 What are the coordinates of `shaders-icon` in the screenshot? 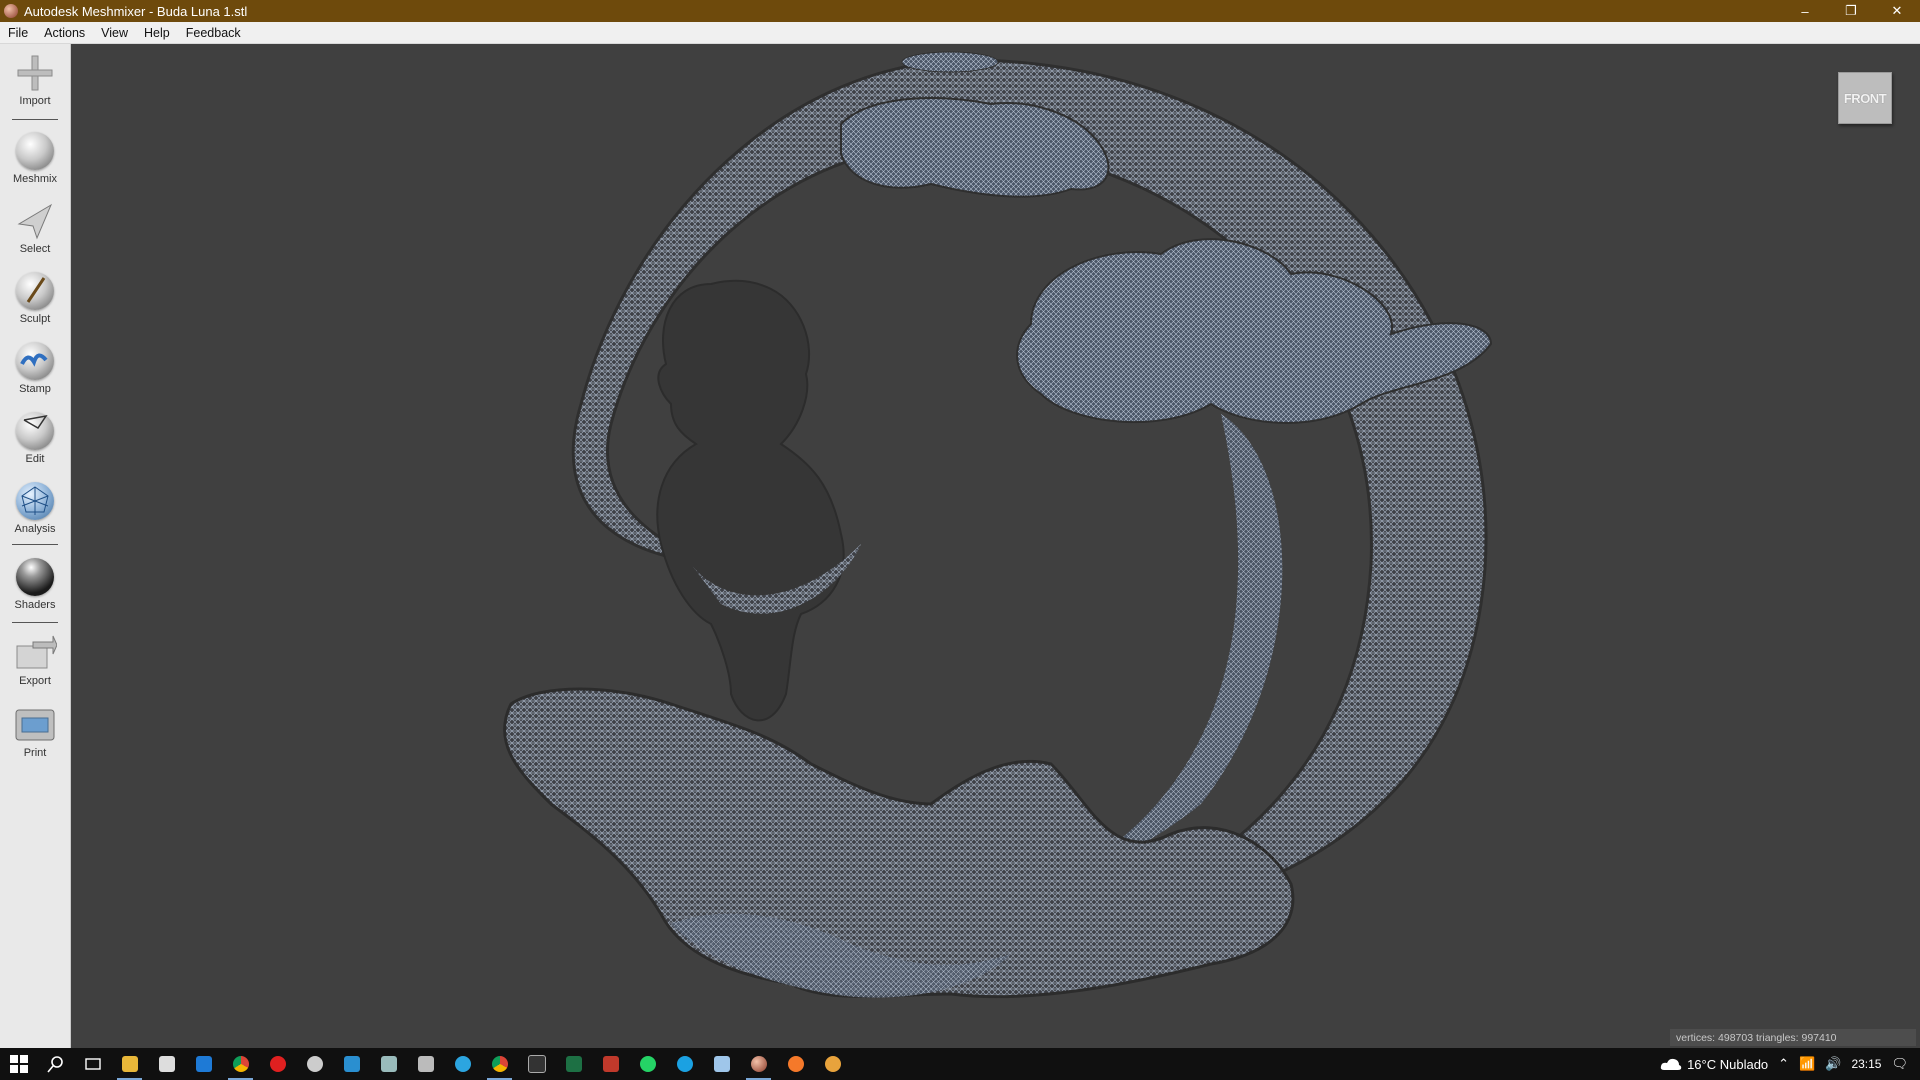 It's located at (35, 577).